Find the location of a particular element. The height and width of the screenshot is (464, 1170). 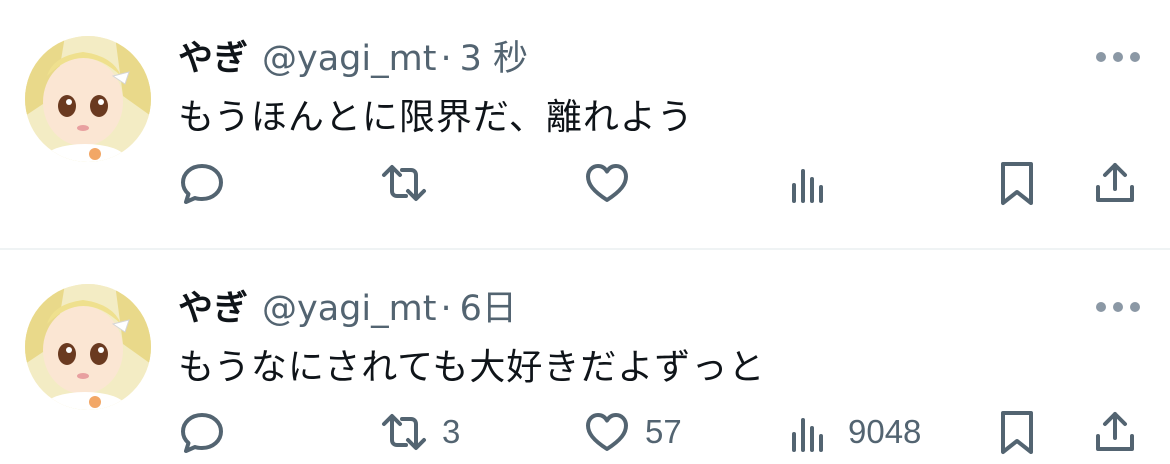

retweet-count: 3 is located at coordinates (451, 431).